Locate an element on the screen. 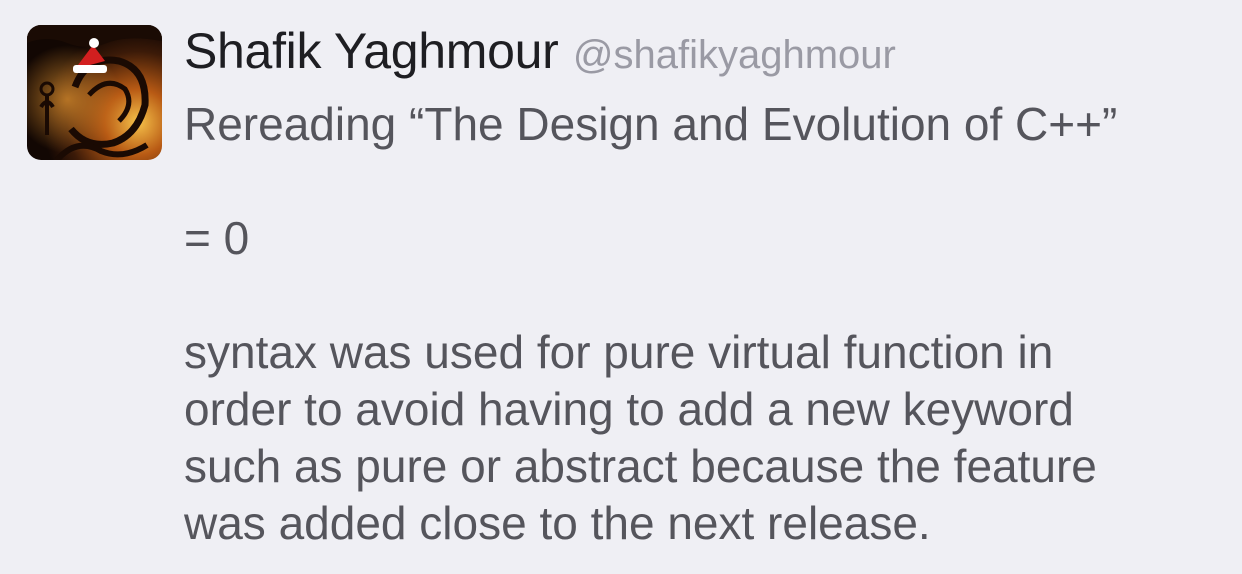 The height and width of the screenshot is (574, 1242). avatar-image is located at coordinates (94, 92).